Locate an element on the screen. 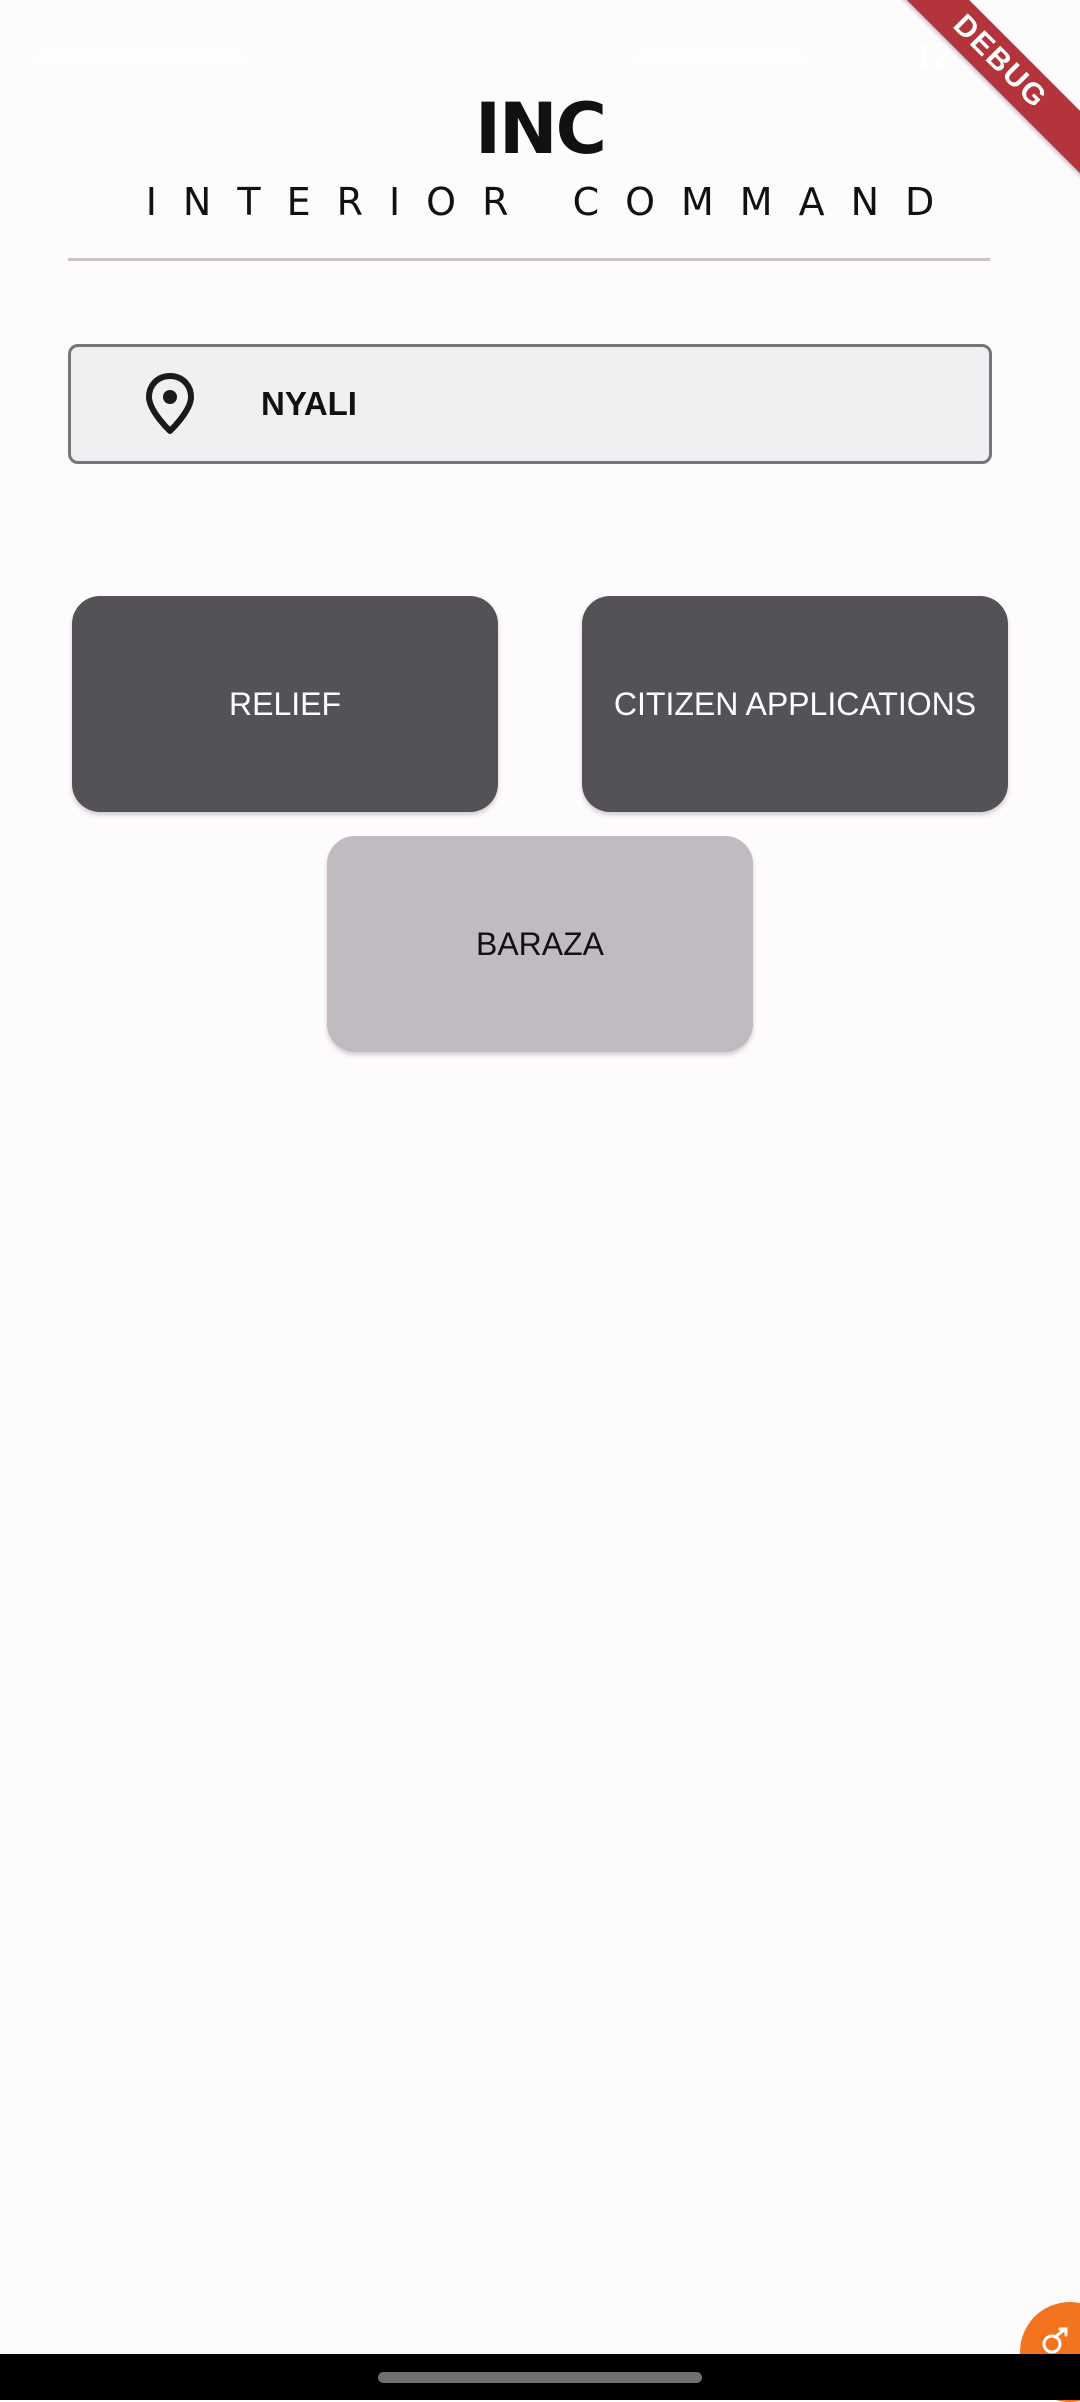  location-value: NYALI is located at coordinates (309, 403).